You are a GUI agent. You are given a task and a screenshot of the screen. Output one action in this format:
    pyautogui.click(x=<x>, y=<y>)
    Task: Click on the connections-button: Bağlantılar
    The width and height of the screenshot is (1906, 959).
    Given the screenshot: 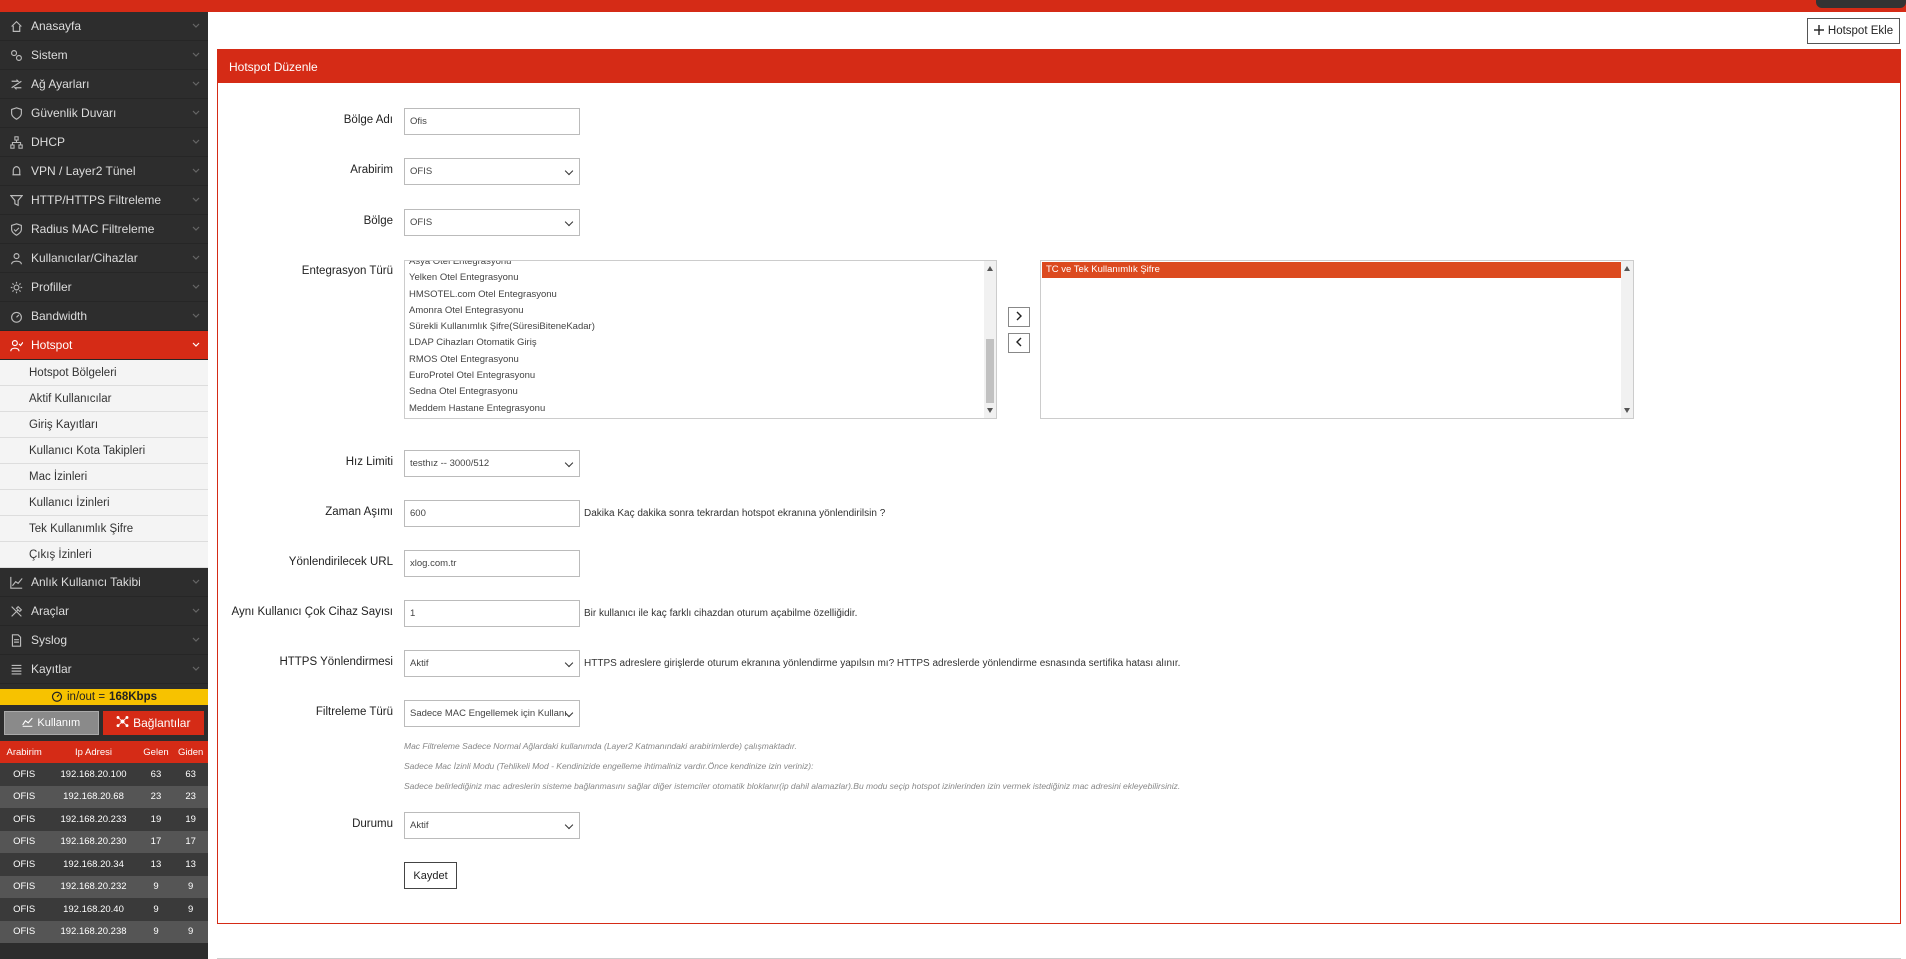 What is the action you would take?
    pyautogui.click(x=153, y=723)
    